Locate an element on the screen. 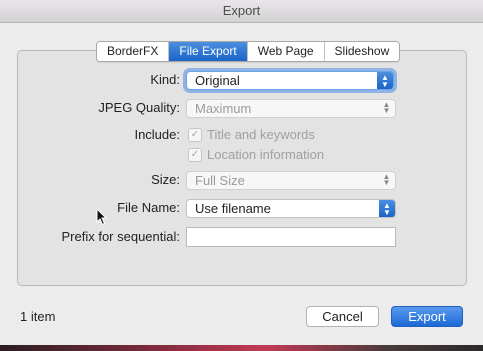 This screenshot has height=351, width=483. tab-web-page: Web Page is located at coordinates (286, 51).